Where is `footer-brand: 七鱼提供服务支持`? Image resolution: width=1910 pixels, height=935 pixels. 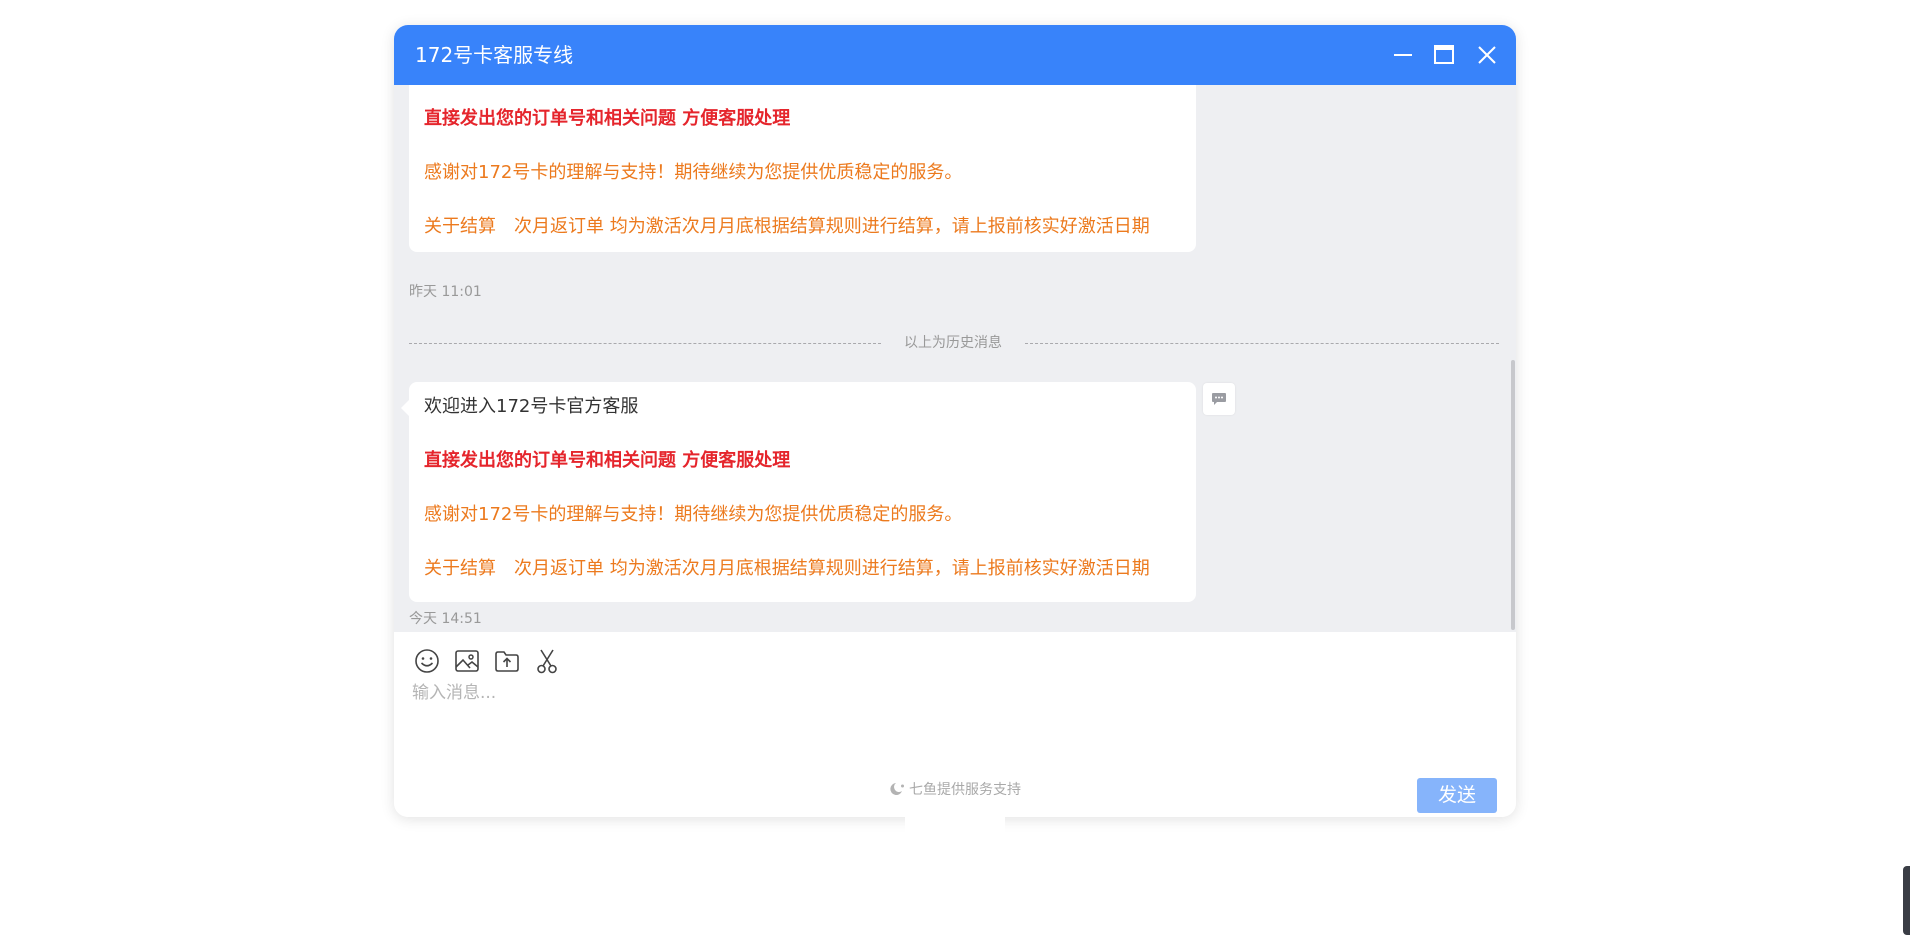 footer-brand: 七鱼提供服务支持 is located at coordinates (955, 790).